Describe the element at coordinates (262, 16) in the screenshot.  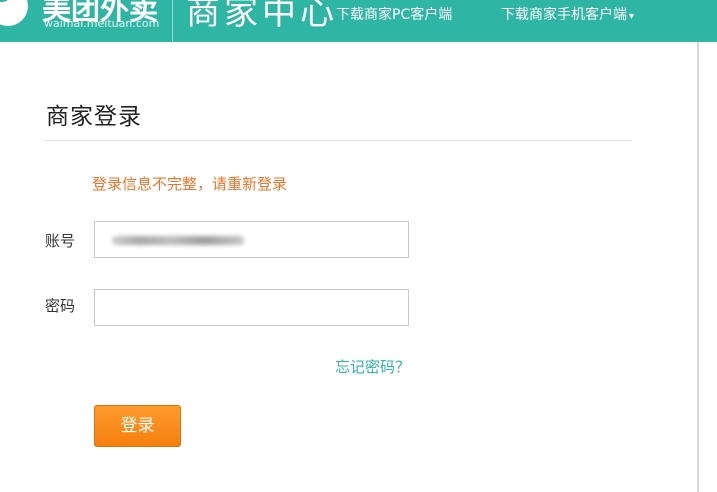
I see `merchant-center-title: 商家中心` at that location.